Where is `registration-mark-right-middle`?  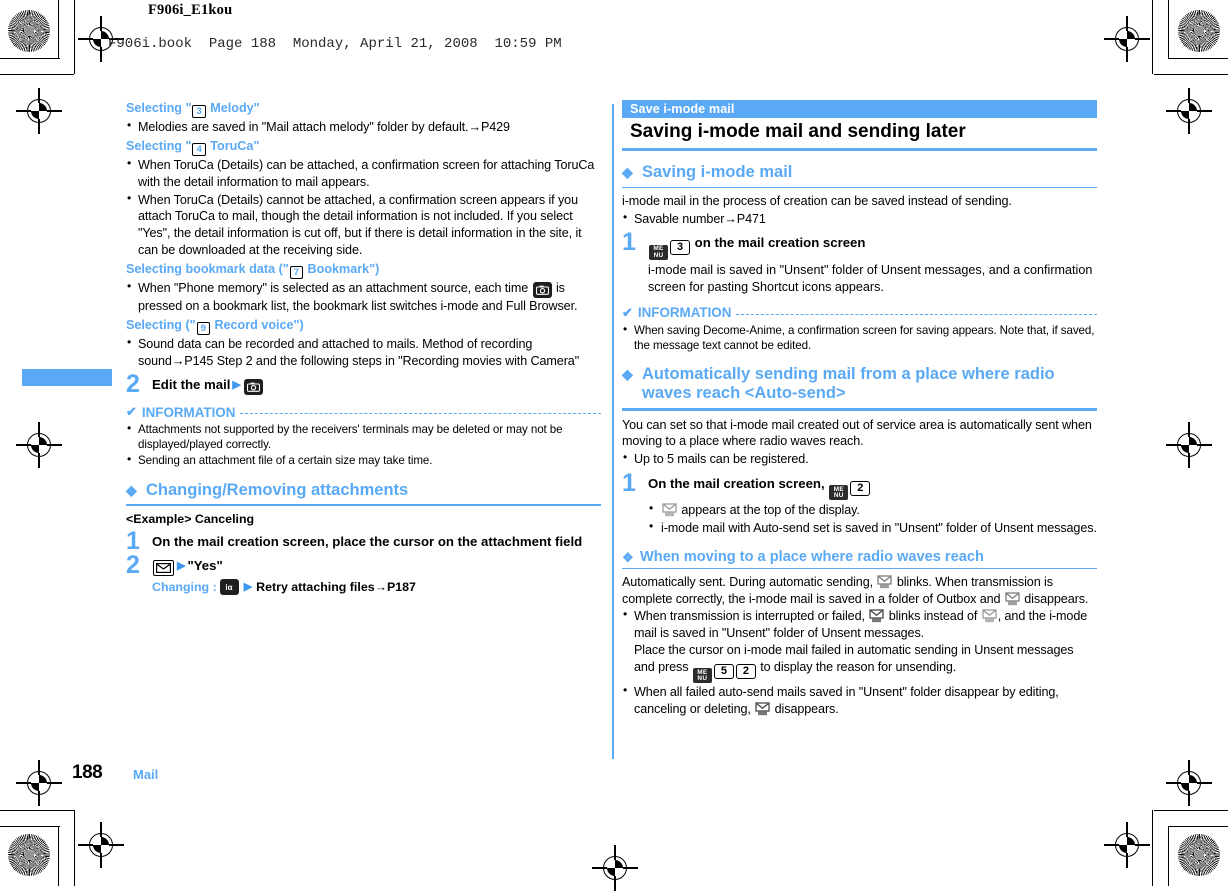 registration-mark-right-middle is located at coordinates (1189, 445).